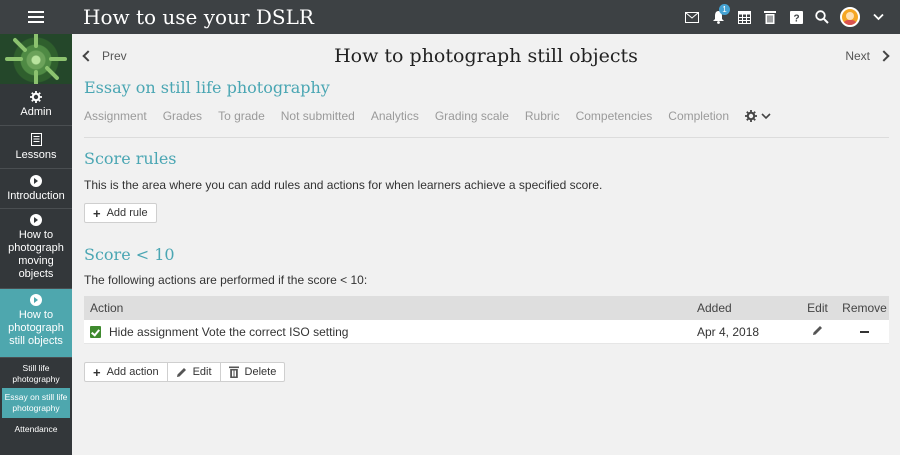 This screenshot has height=455, width=900. I want to click on sidebar-item-label: Lessons, so click(36, 155).